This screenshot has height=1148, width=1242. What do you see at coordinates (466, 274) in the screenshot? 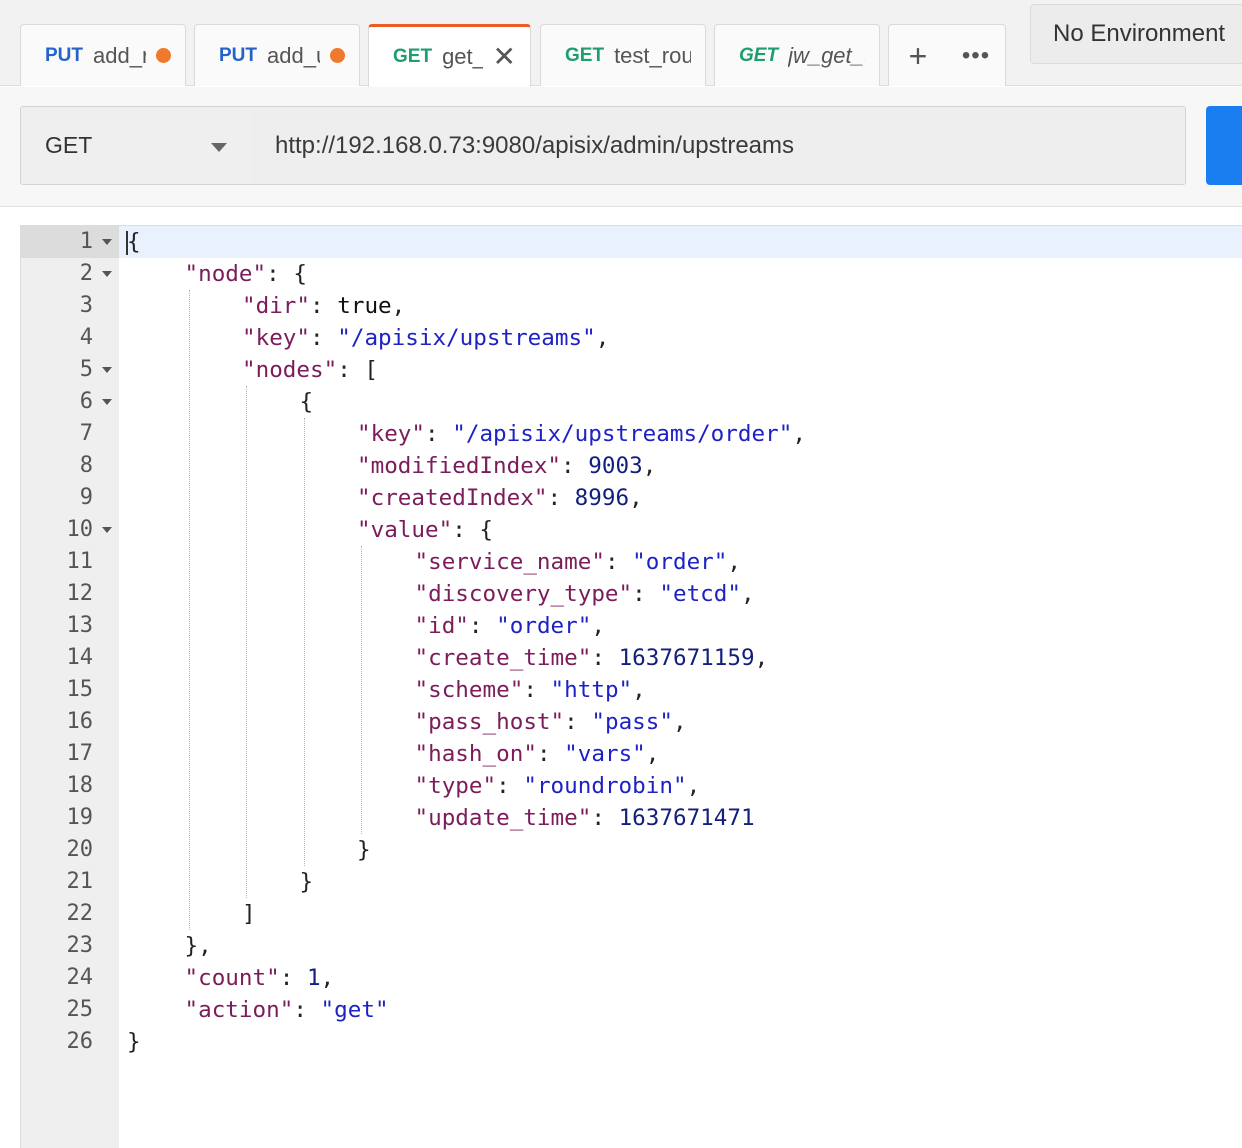
I see `code-line: "node": {` at bounding box center [466, 274].